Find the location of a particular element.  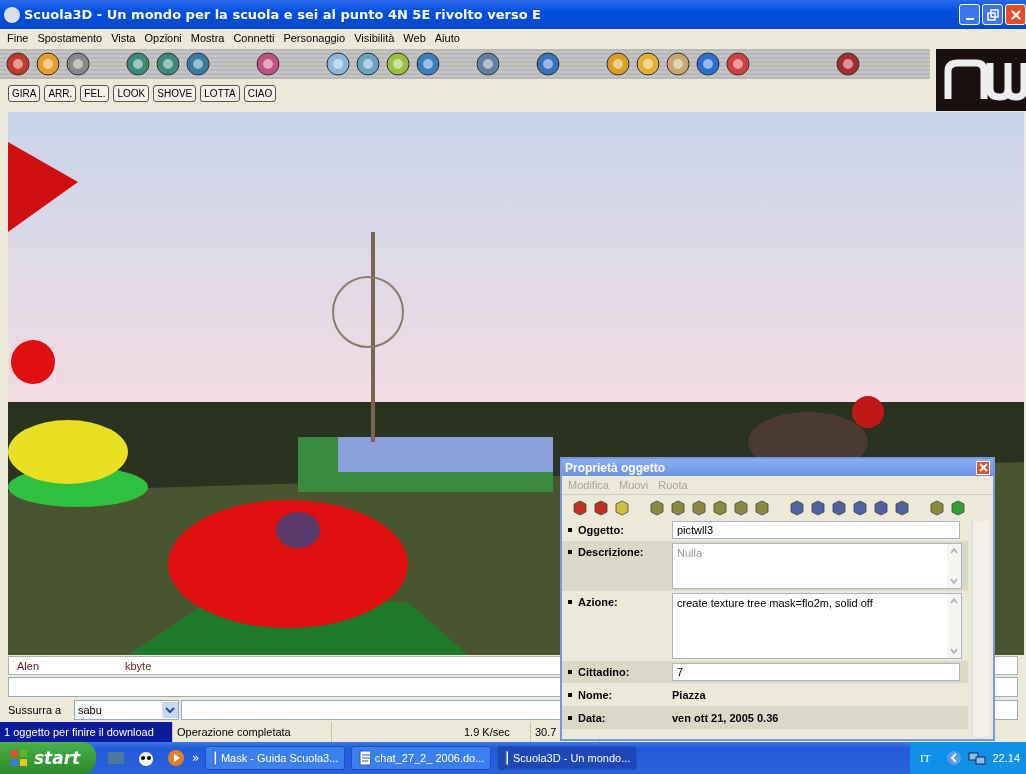

list-cell: Alen is located at coordinates (28, 665).